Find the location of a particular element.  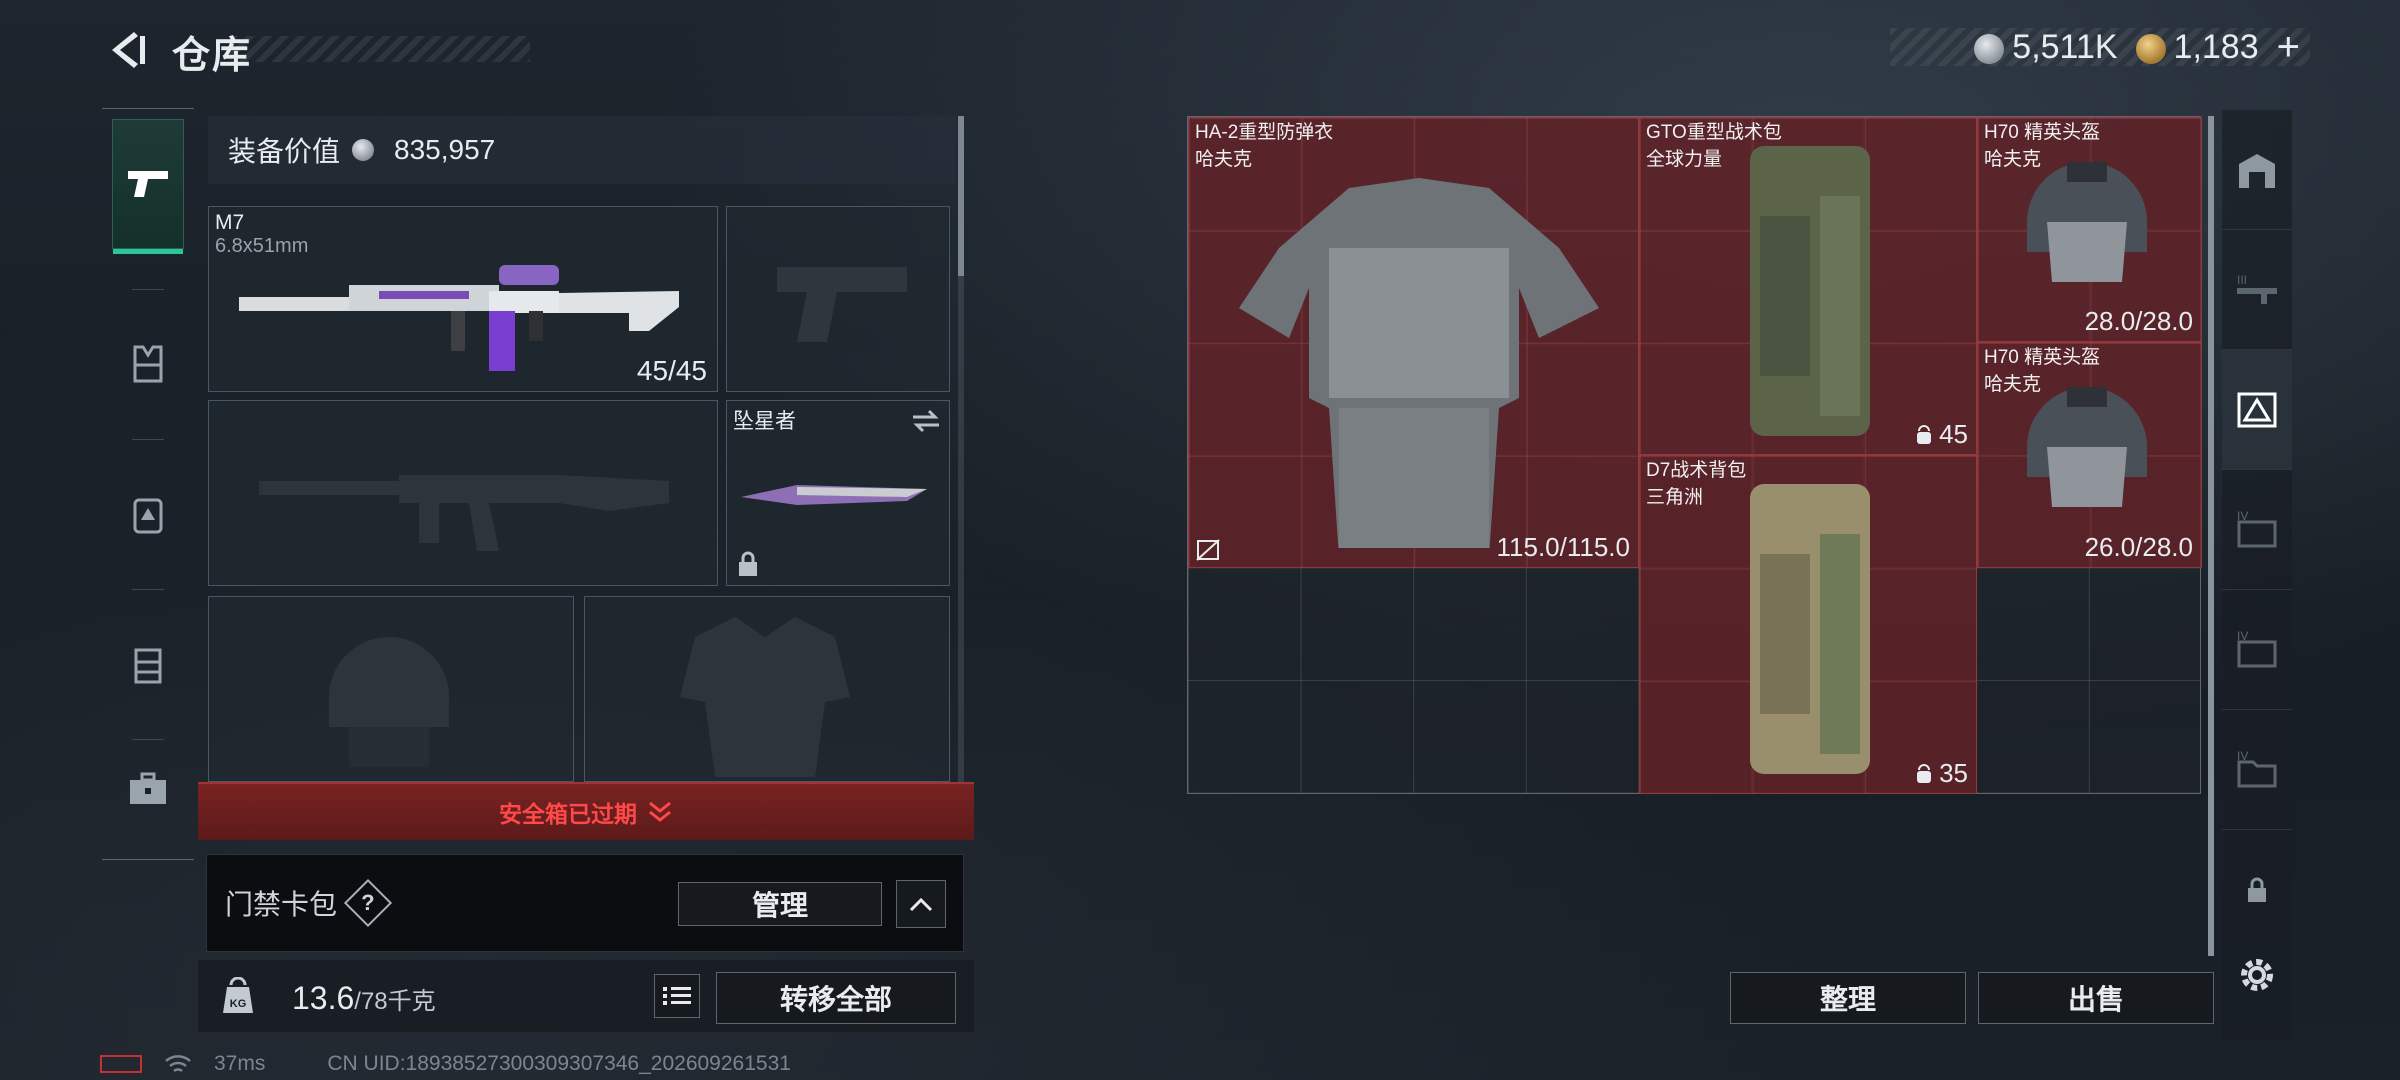

melee-slot: 坠星者 is located at coordinates (838, 493).